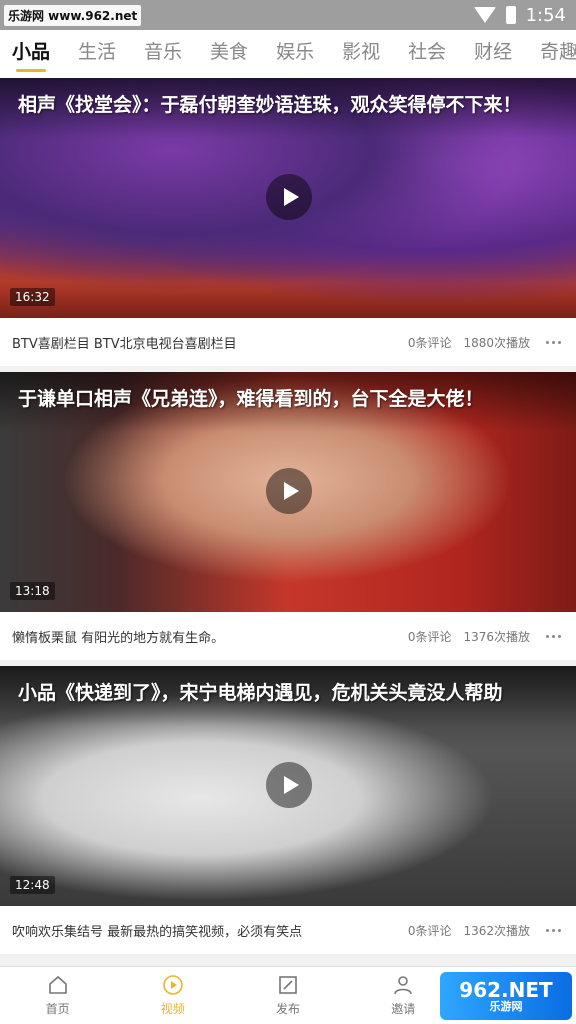 This screenshot has height=1024, width=576. Describe the element at coordinates (506, 990) in the screenshot. I see `watermark-big: 962.NET` at that location.